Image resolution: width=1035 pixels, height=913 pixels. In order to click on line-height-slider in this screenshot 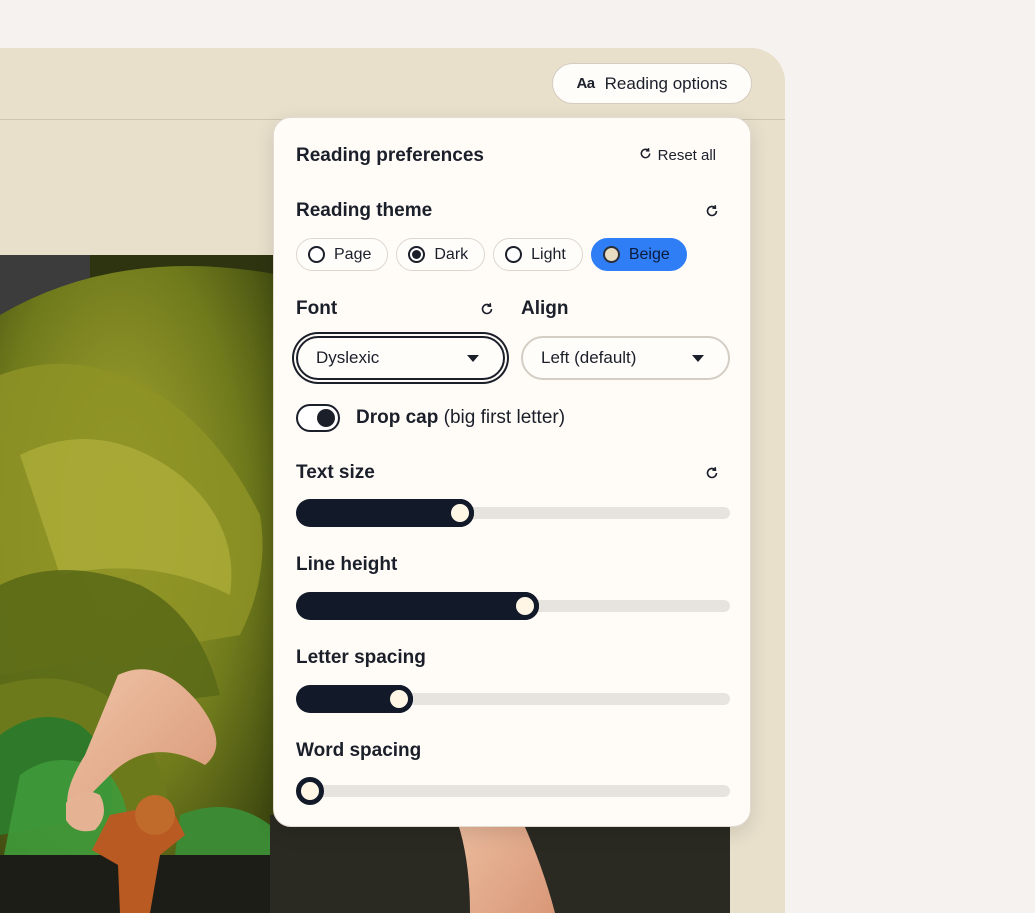, I will do `click(513, 606)`.